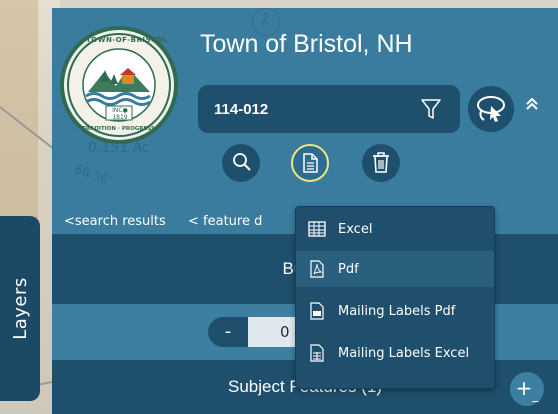  Describe the element at coordinates (395, 269) in the screenshot. I see `menu-item-pdf: Pdf` at that location.